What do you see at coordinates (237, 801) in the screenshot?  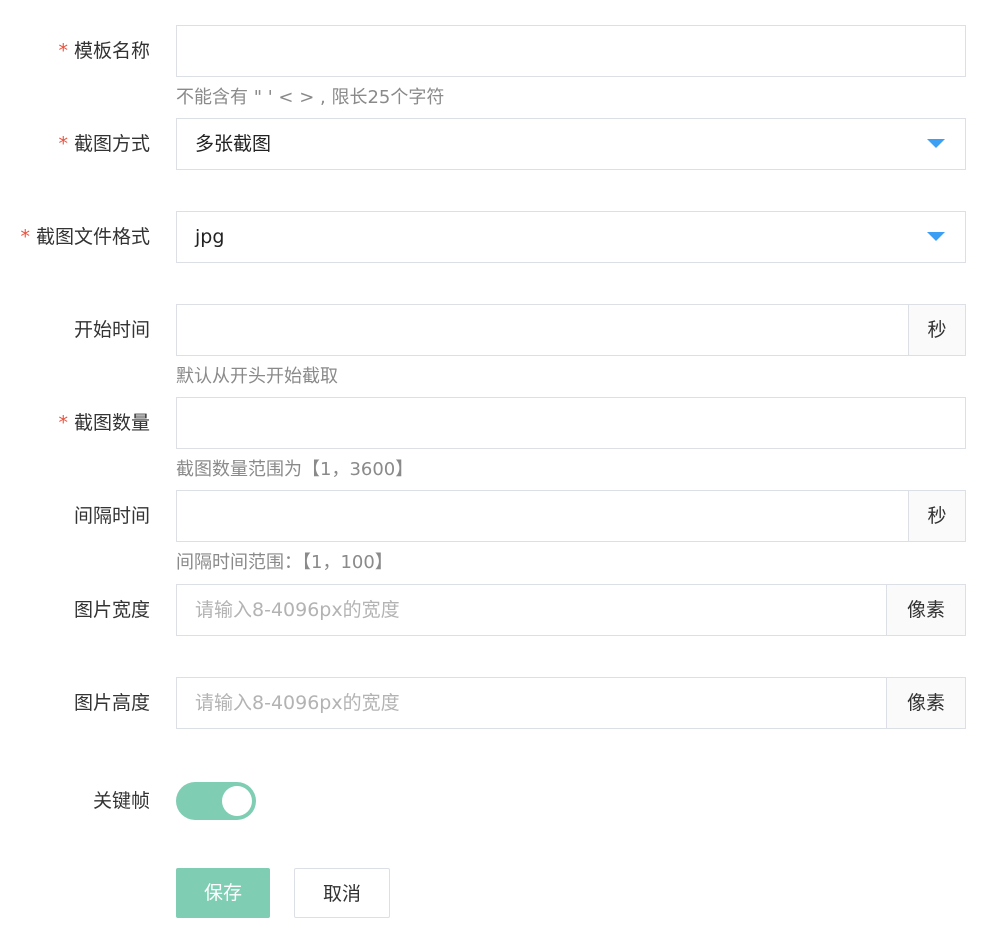 I see `toggle-knob` at bounding box center [237, 801].